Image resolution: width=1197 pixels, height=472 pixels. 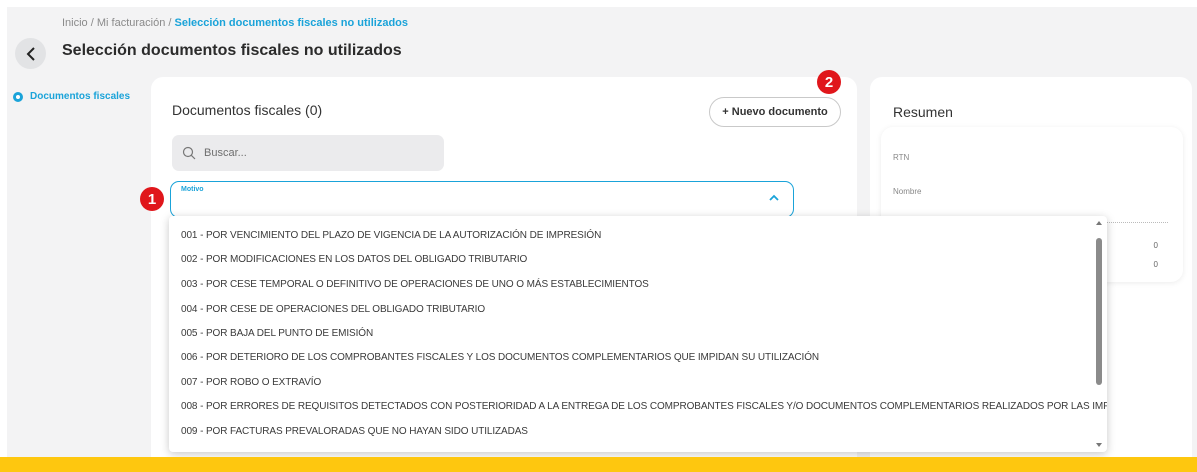 What do you see at coordinates (247, 110) in the screenshot?
I see `documents-title: Documentos fiscales (0)` at bounding box center [247, 110].